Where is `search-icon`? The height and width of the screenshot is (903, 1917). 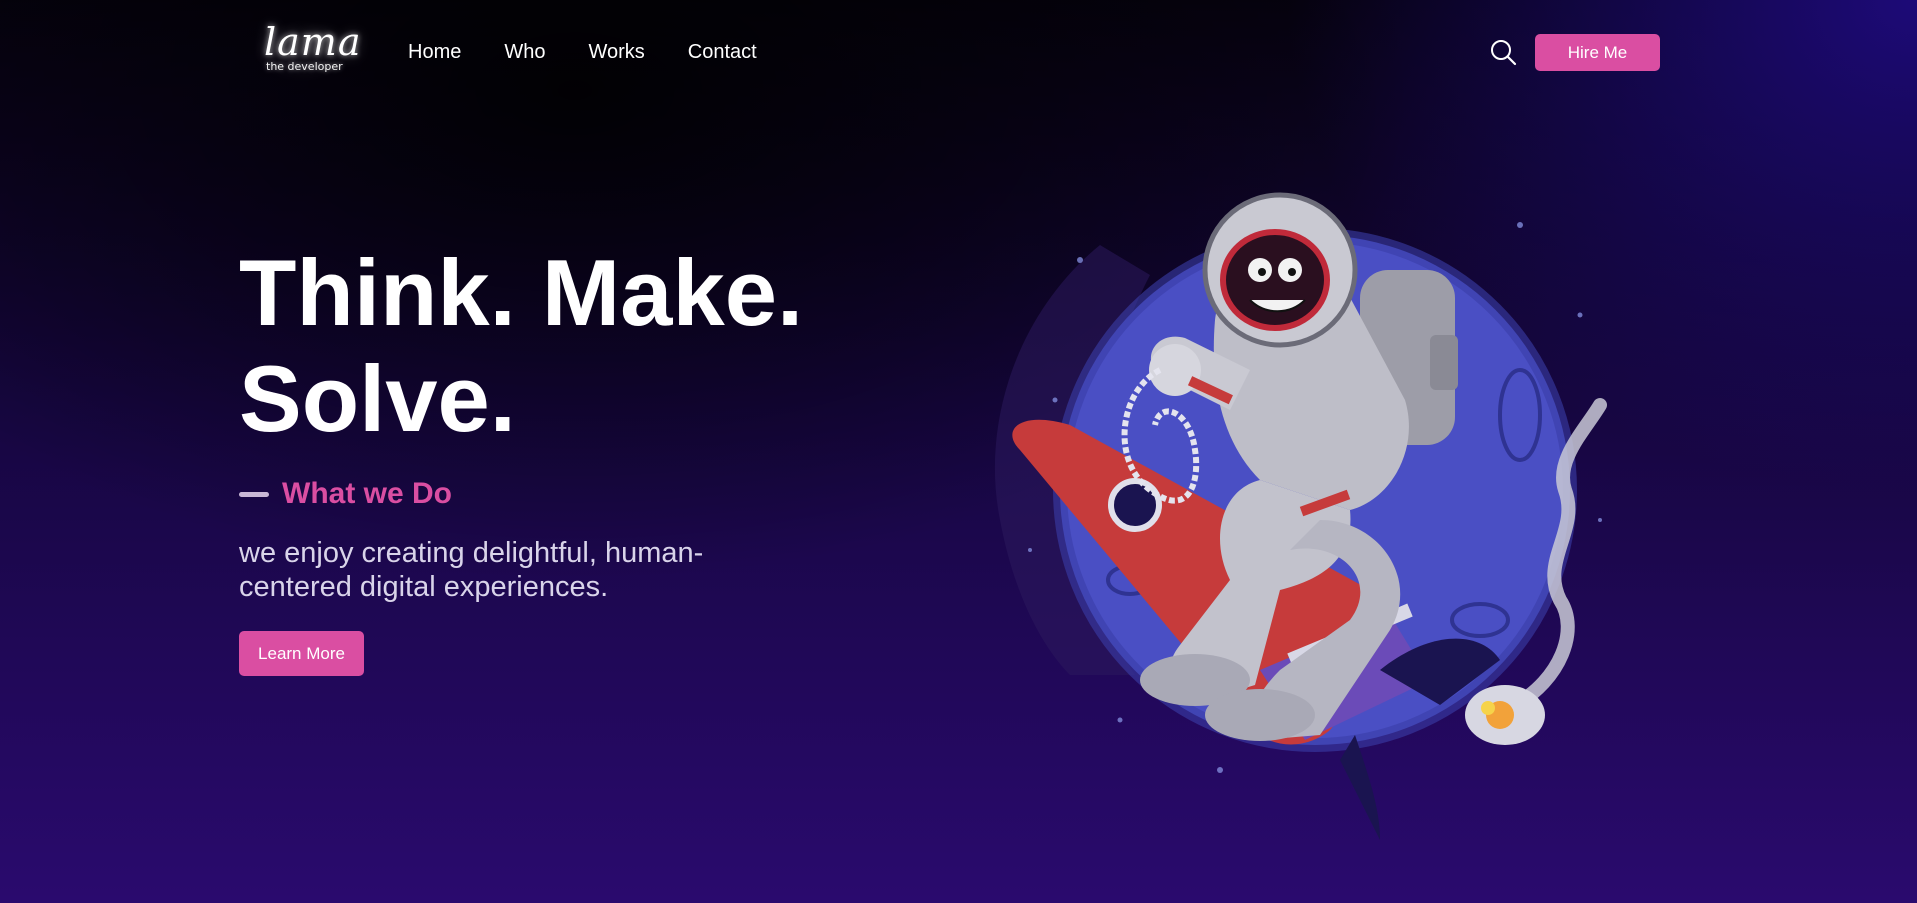 search-icon is located at coordinates (1503, 52).